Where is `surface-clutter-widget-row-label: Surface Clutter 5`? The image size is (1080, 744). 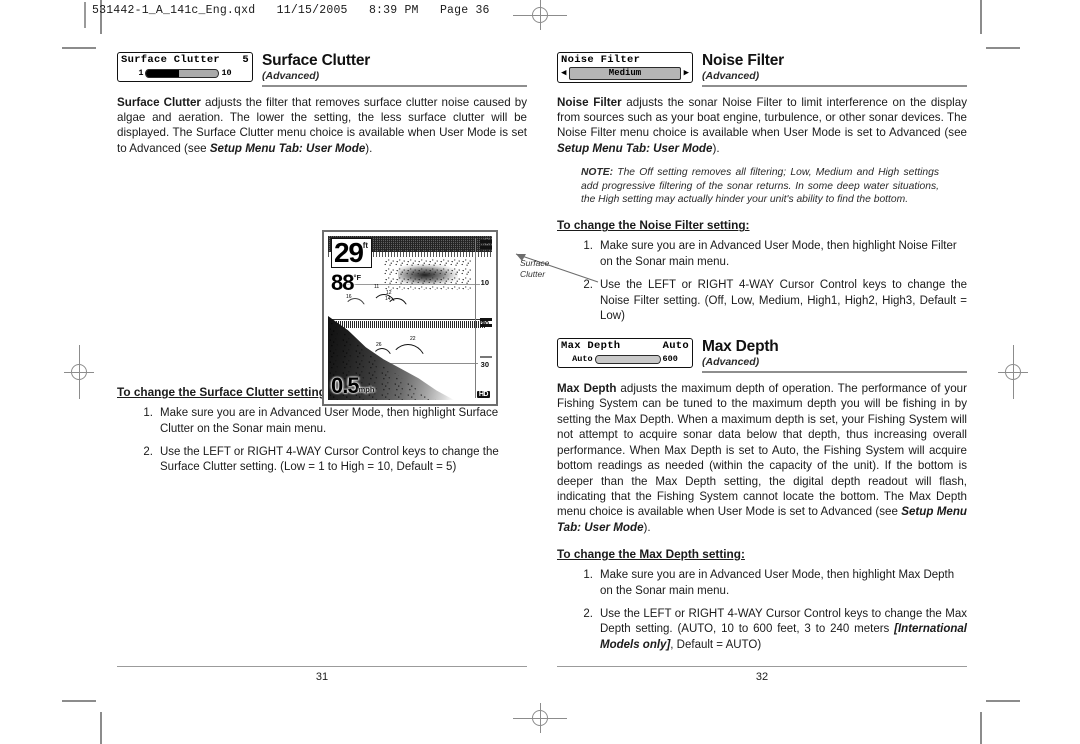 surface-clutter-widget-row-label: Surface Clutter 5 is located at coordinates (185, 60).